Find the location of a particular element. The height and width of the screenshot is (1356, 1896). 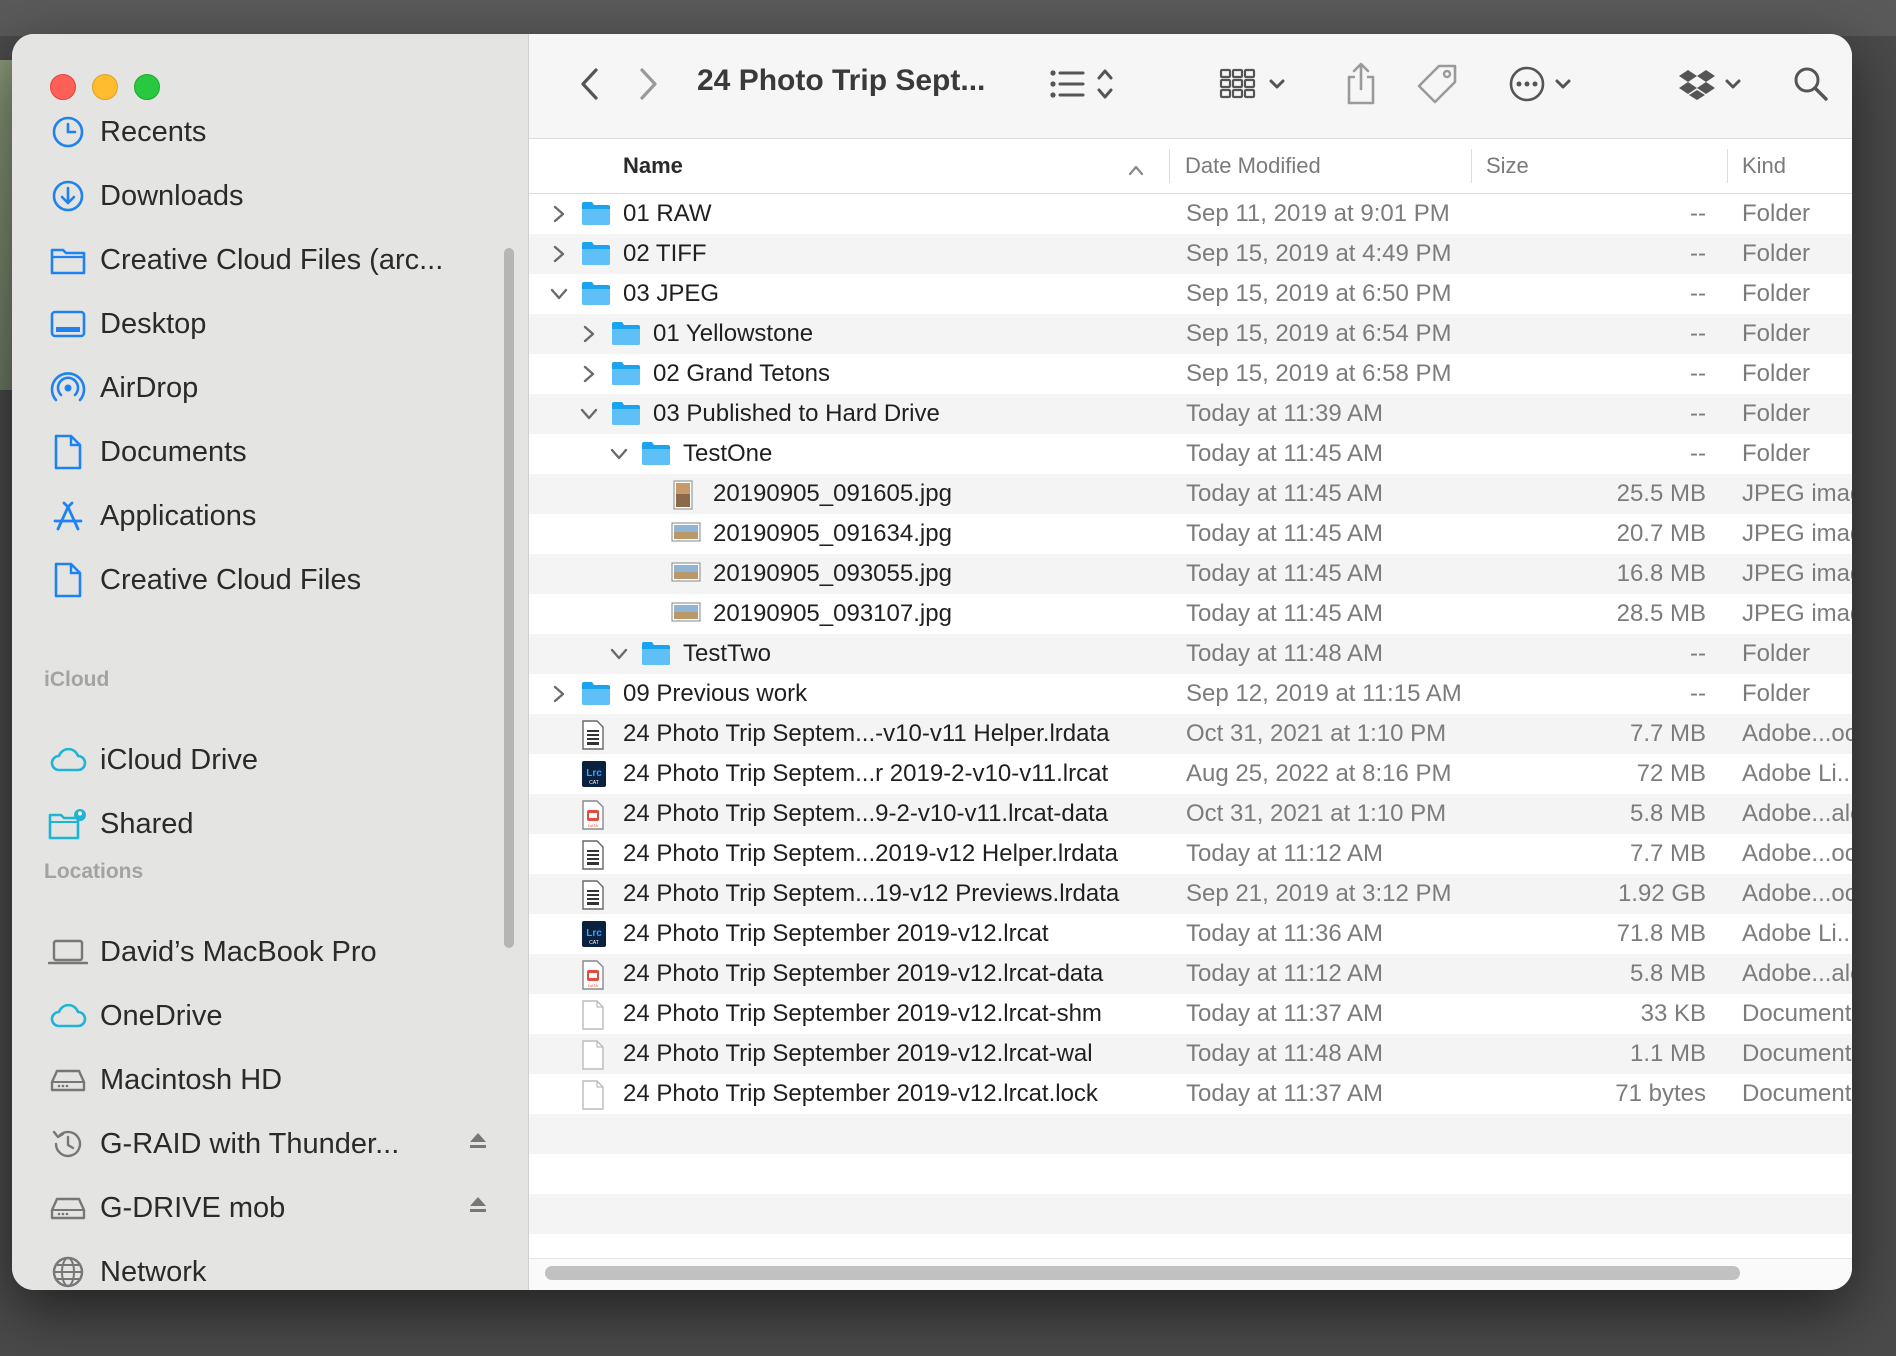

file-date-modified: Sep 15, 2019 at 6:54 PM is located at coordinates (1319, 333).